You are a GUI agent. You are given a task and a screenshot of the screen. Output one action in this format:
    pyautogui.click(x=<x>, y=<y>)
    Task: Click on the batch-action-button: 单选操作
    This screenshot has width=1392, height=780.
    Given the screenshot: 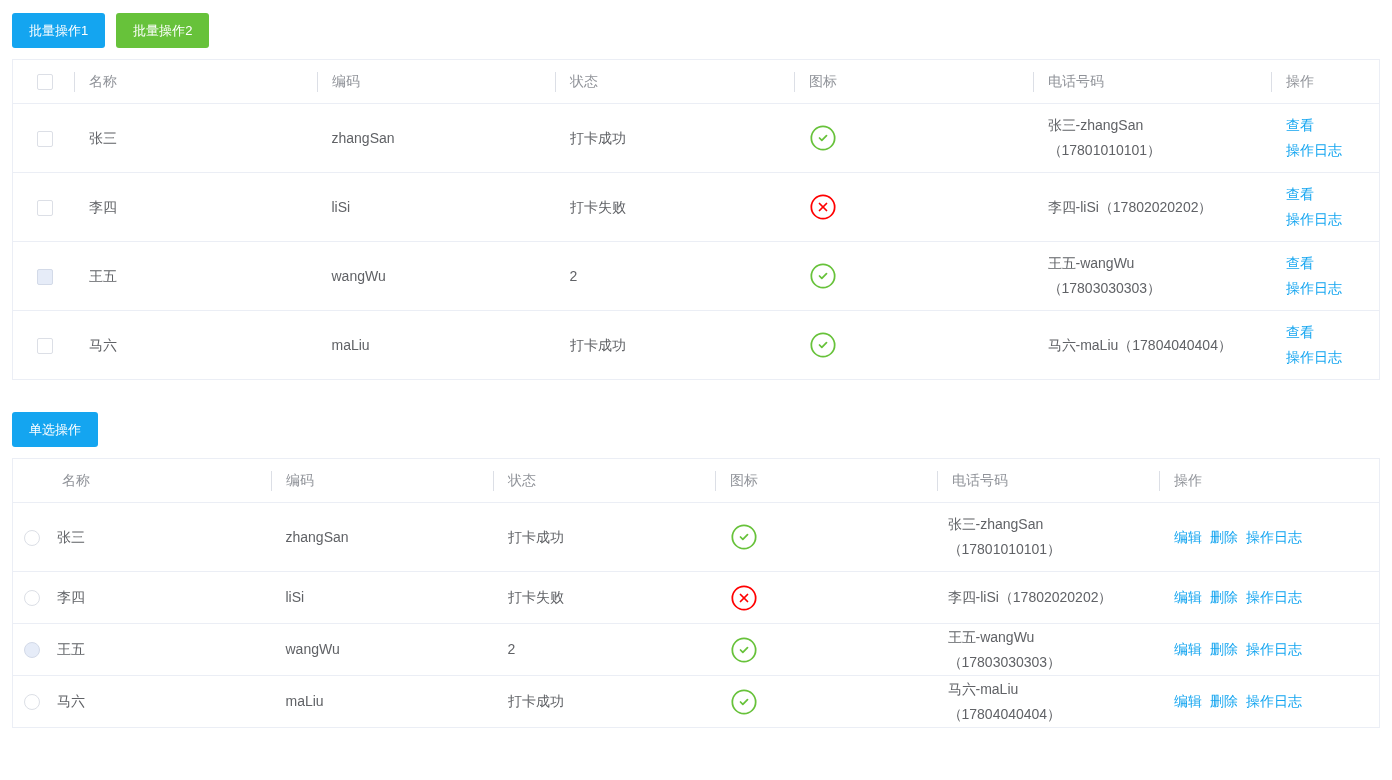 What is the action you would take?
    pyautogui.click(x=55, y=429)
    